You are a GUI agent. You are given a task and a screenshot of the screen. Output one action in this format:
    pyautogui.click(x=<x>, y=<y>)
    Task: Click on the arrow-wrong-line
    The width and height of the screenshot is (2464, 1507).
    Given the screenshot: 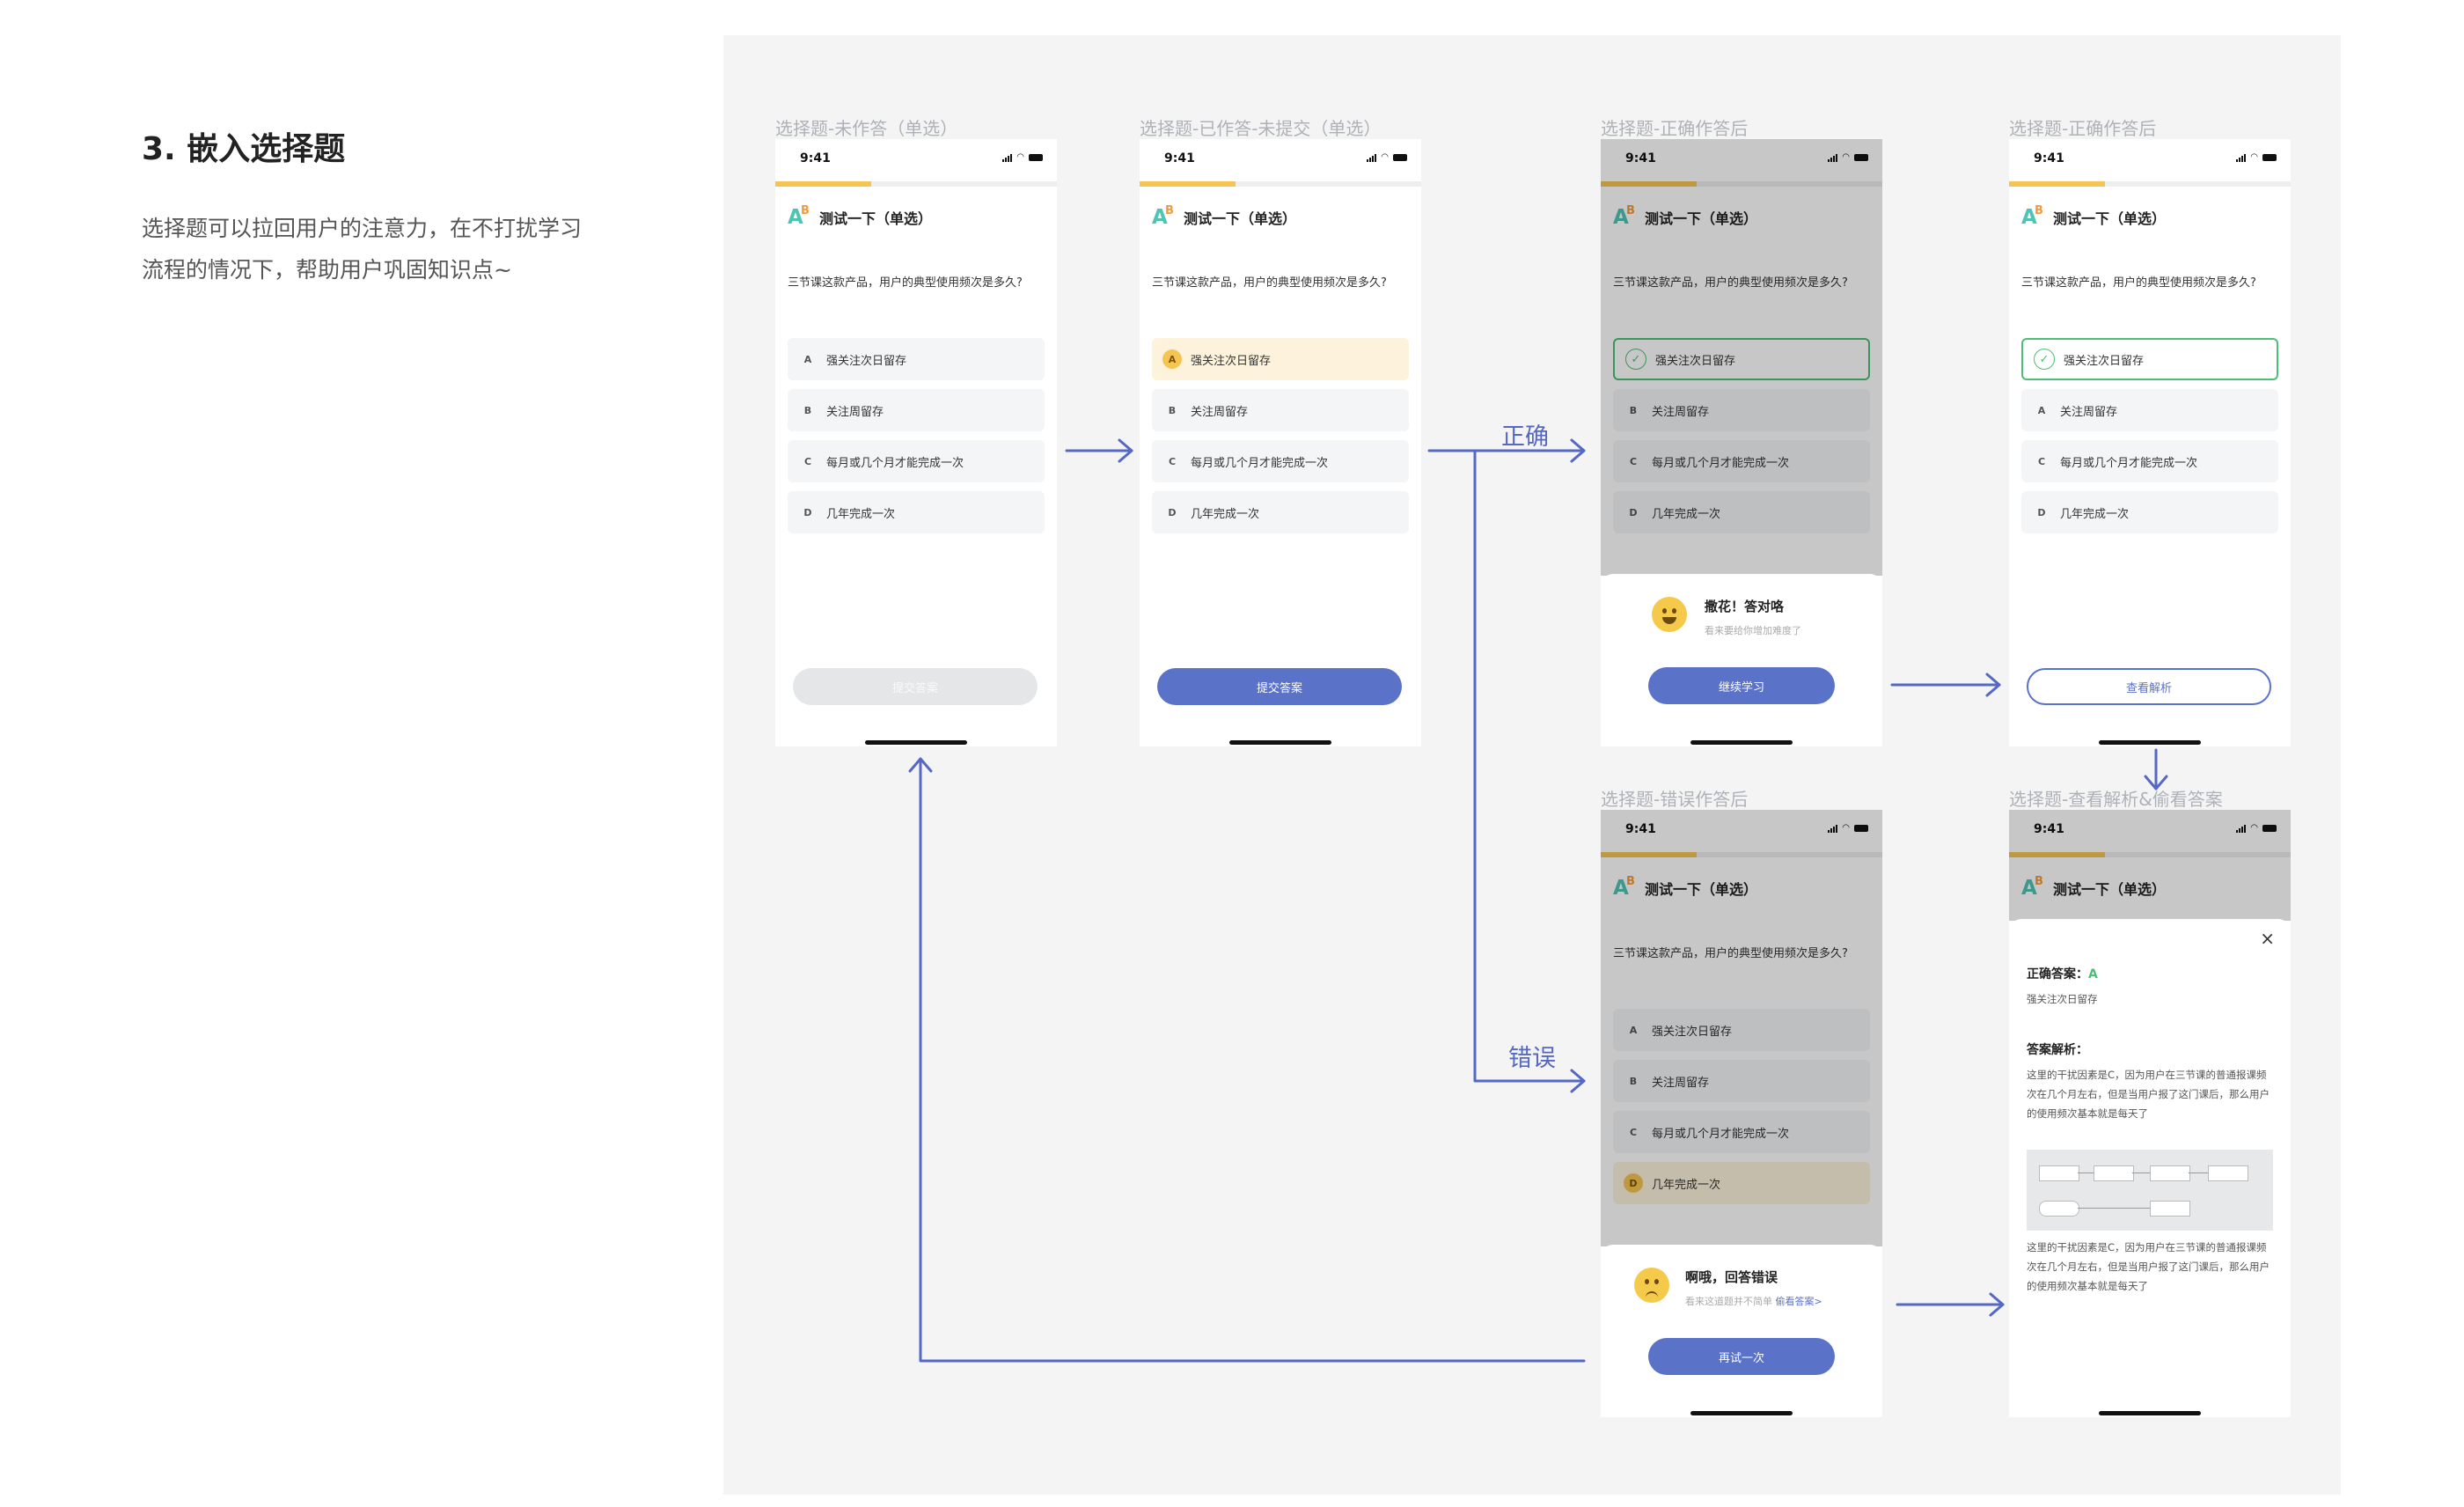 What is the action you would take?
    pyautogui.click(x=1530, y=766)
    